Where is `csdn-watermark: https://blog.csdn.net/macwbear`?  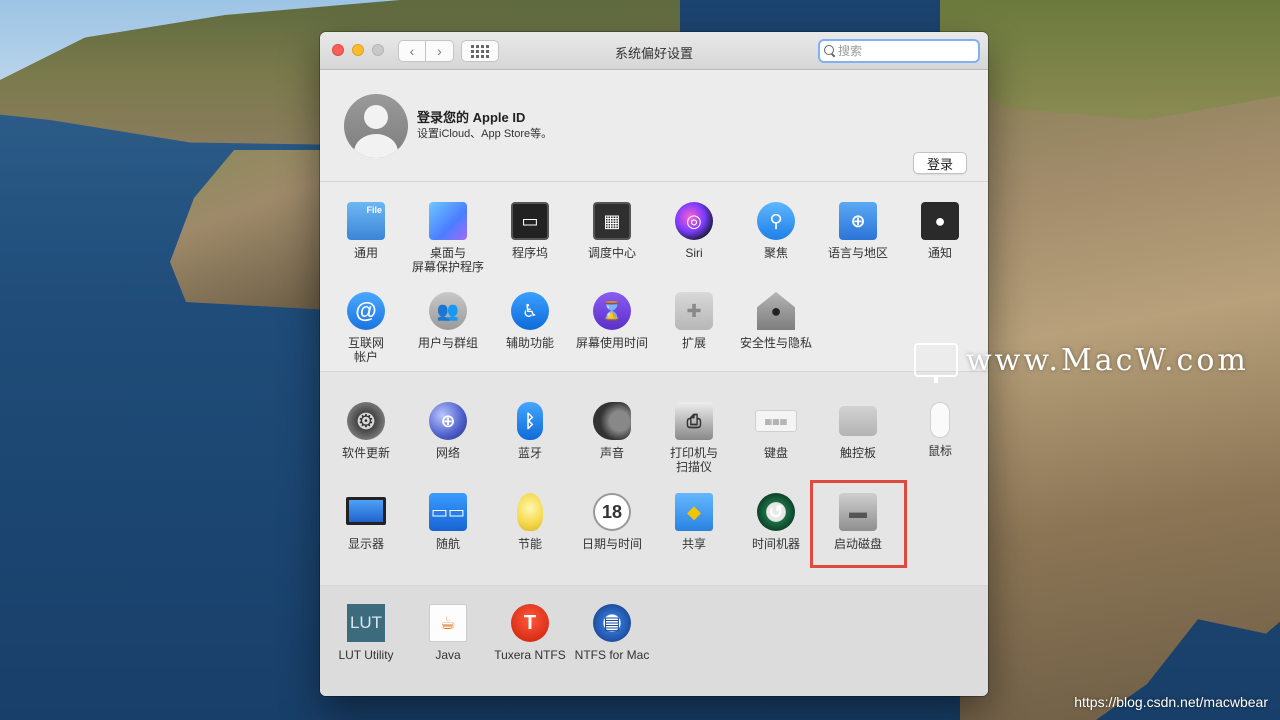
csdn-watermark: https://blog.csdn.net/macwbear is located at coordinates (1171, 702).